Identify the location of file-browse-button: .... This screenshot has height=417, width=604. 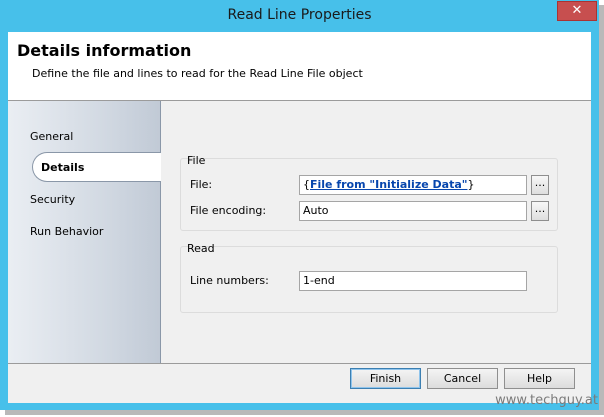
(540, 185).